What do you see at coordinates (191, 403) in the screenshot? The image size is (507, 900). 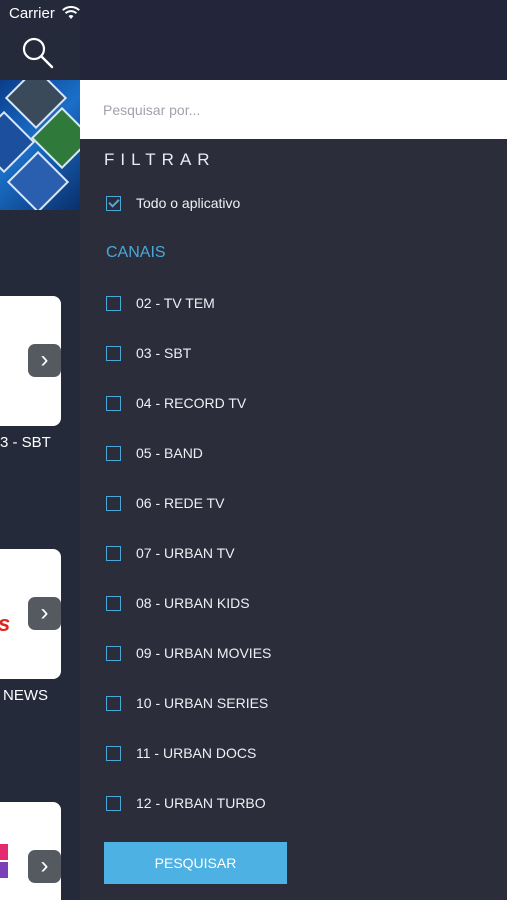 I see `channel-option-label: 04 - RECORD TV` at bounding box center [191, 403].